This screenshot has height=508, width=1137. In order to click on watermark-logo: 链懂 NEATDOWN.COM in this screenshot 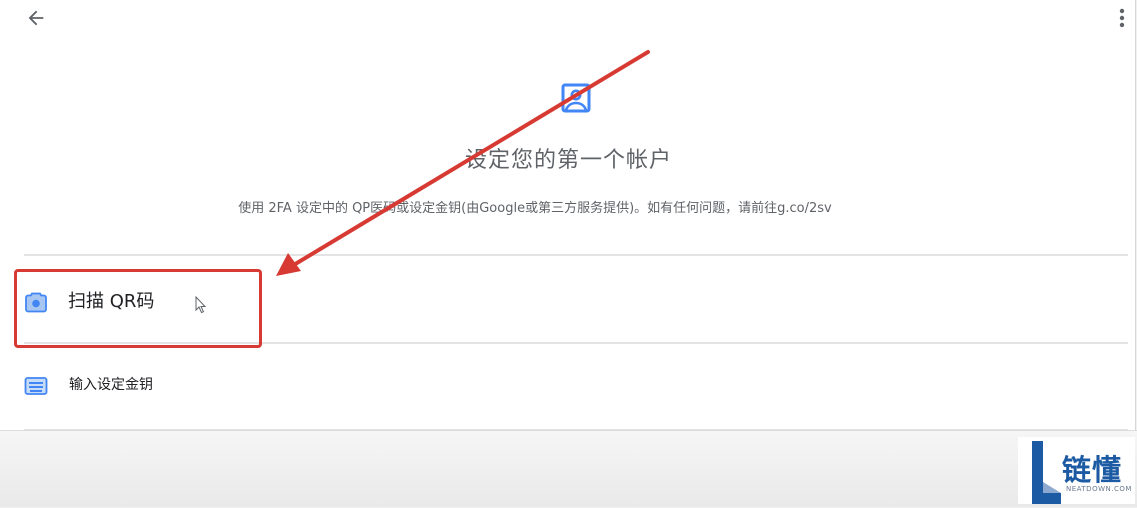, I will do `click(1076, 470)`.